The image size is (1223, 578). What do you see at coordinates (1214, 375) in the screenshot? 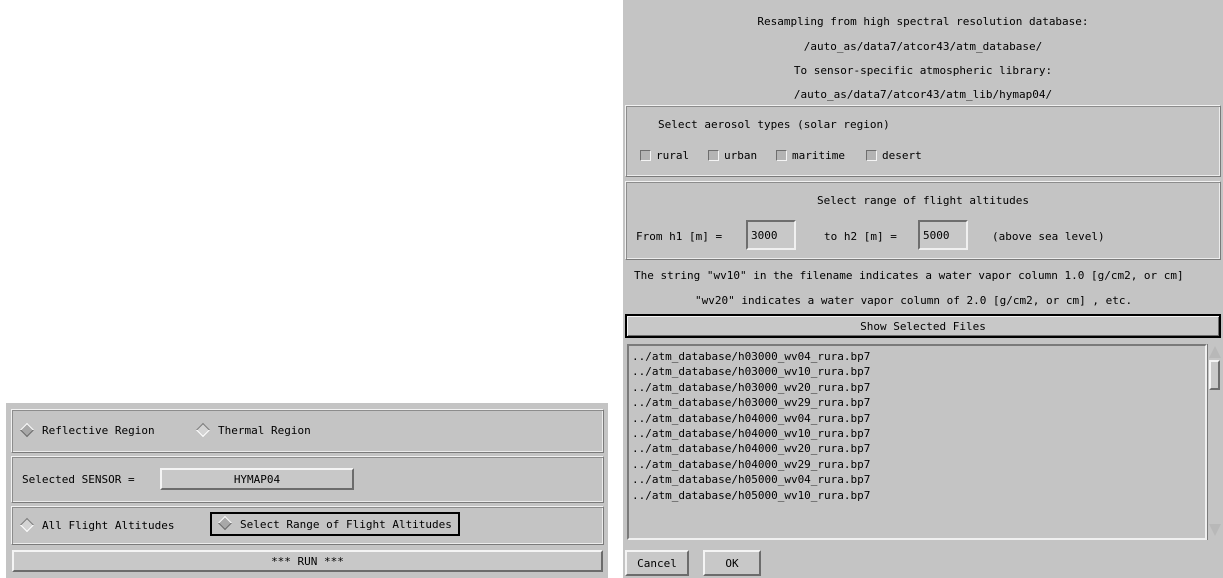
I see `scrollbar-thumb` at bounding box center [1214, 375].